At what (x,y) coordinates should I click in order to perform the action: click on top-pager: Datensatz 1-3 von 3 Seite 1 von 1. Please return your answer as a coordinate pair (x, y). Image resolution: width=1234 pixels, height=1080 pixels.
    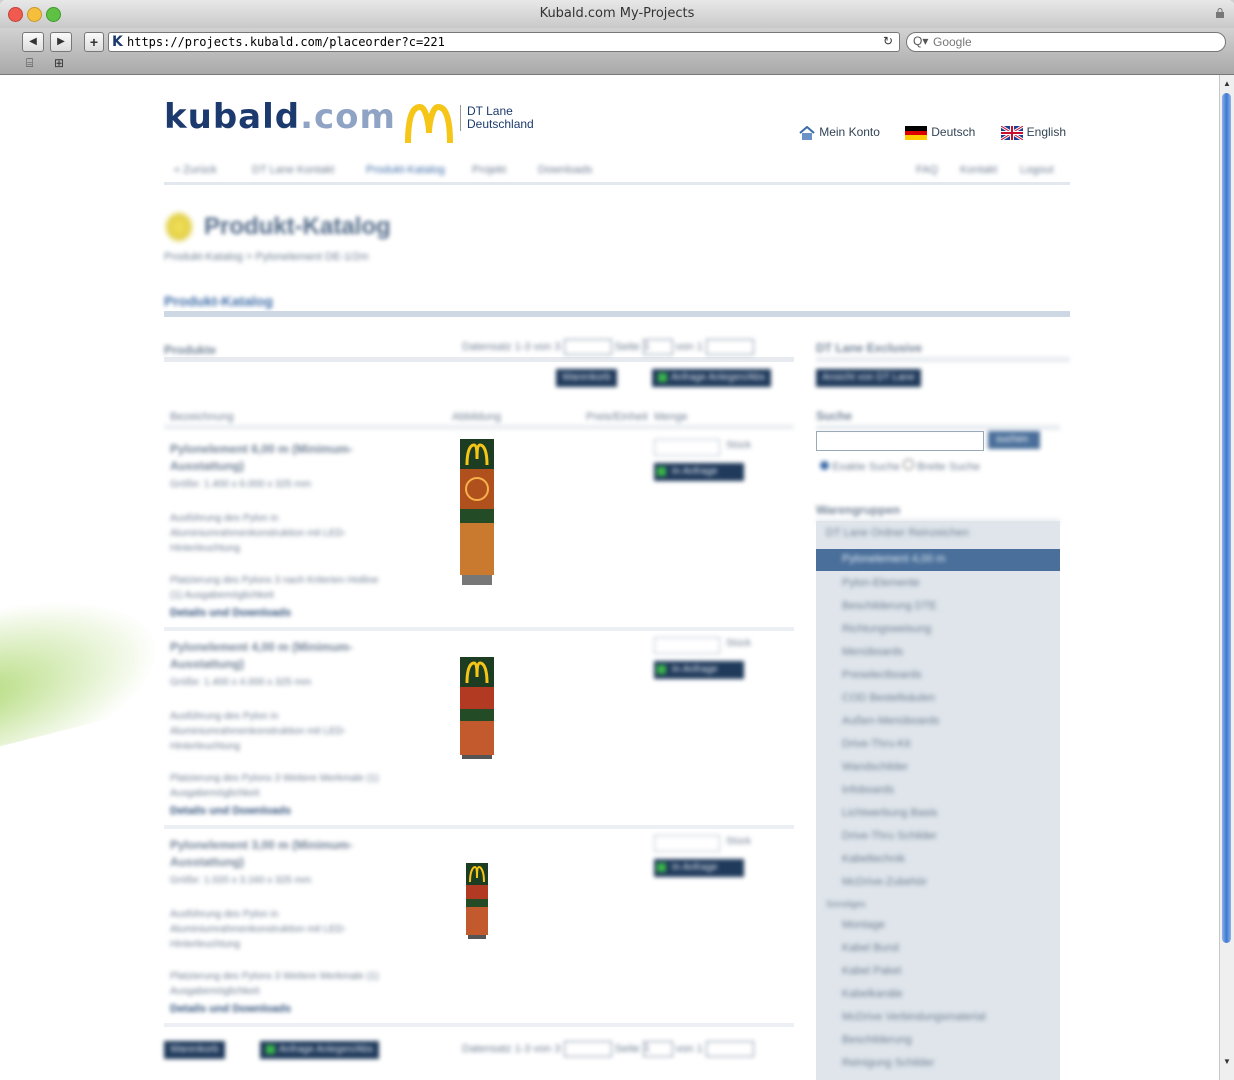
    Looking at the image, I should click on (608, 347).